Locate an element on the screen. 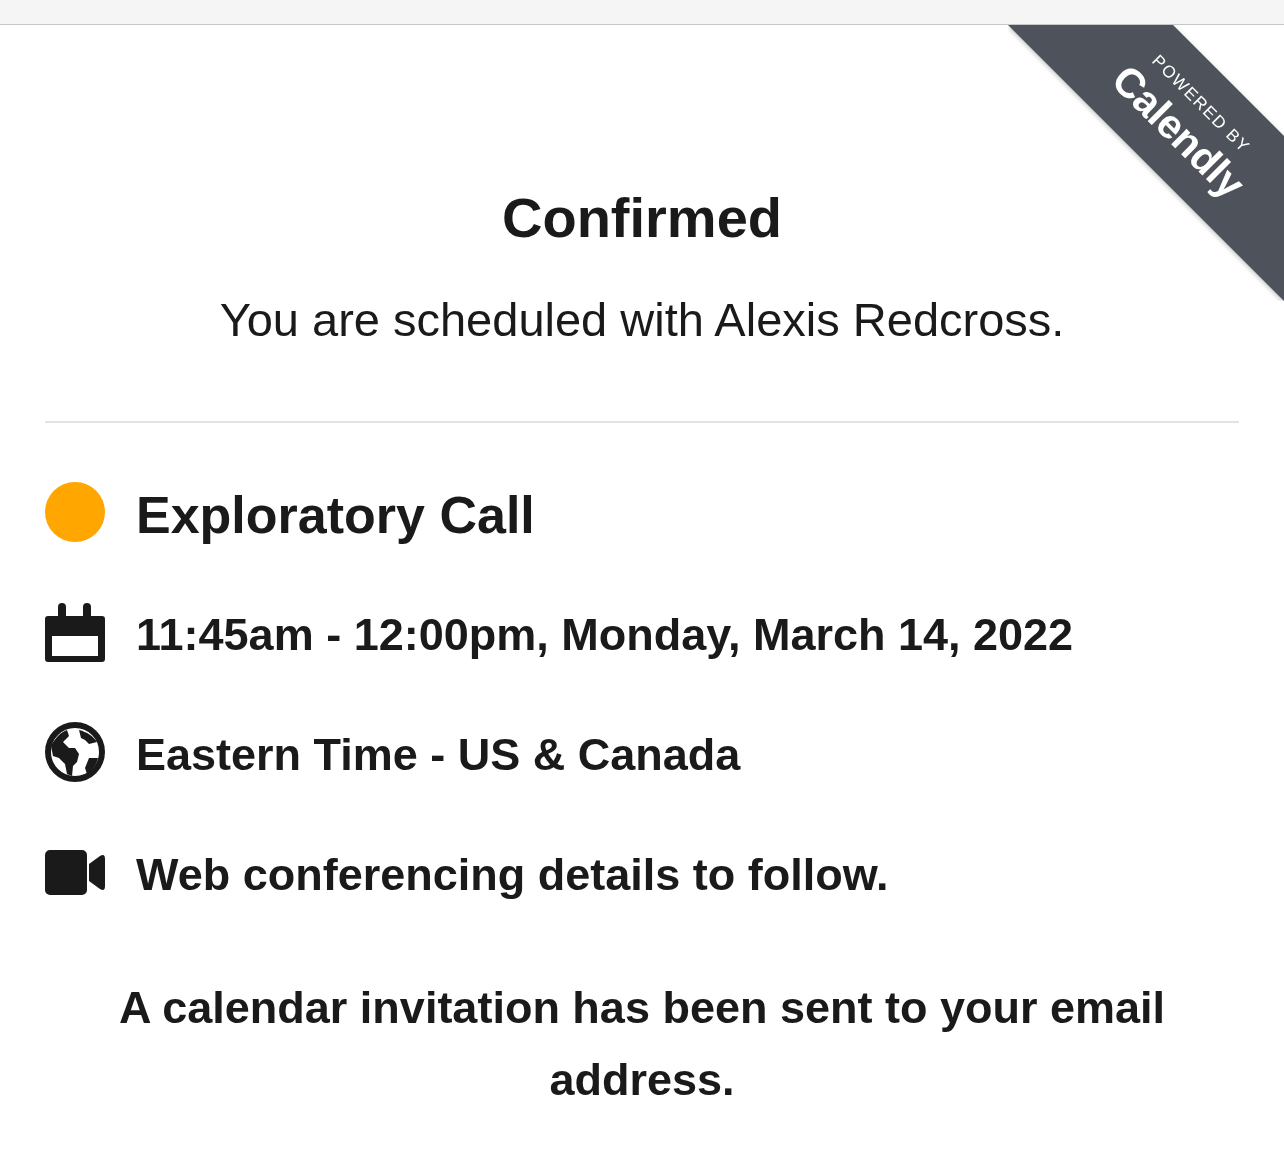  confirmation-message: You are scheduled with Alexis Redcross. is located at coordinates (642, 320).